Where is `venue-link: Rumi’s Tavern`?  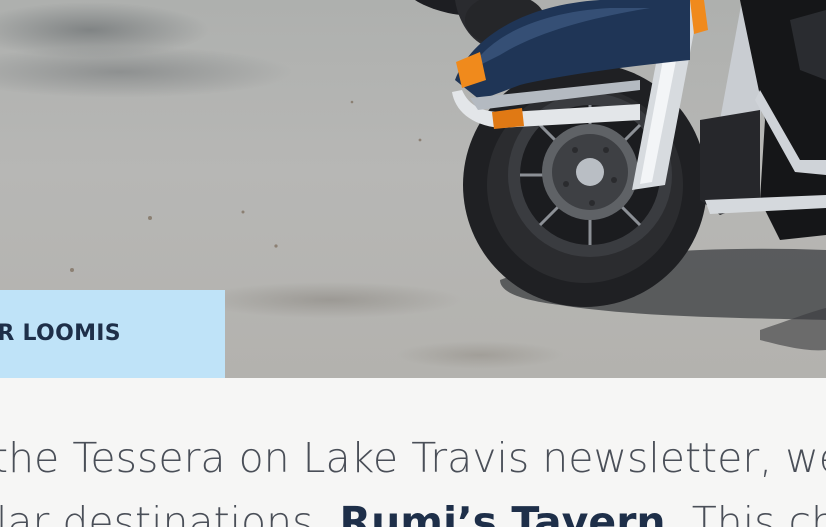
venue-link: Rumi’s Tavern is located at coordinates (503, 512).